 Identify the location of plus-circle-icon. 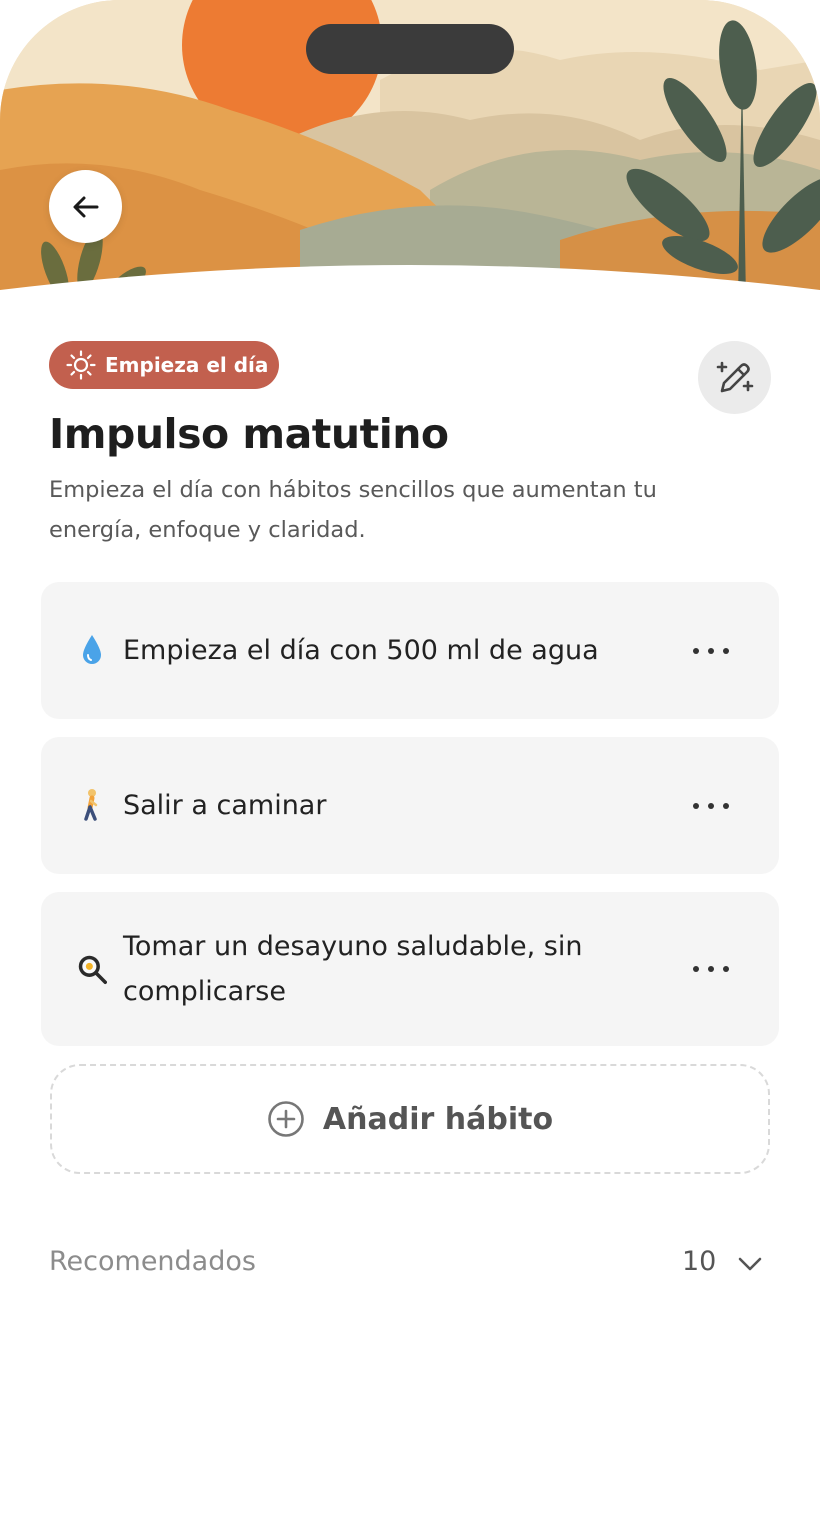
(286, 1119).